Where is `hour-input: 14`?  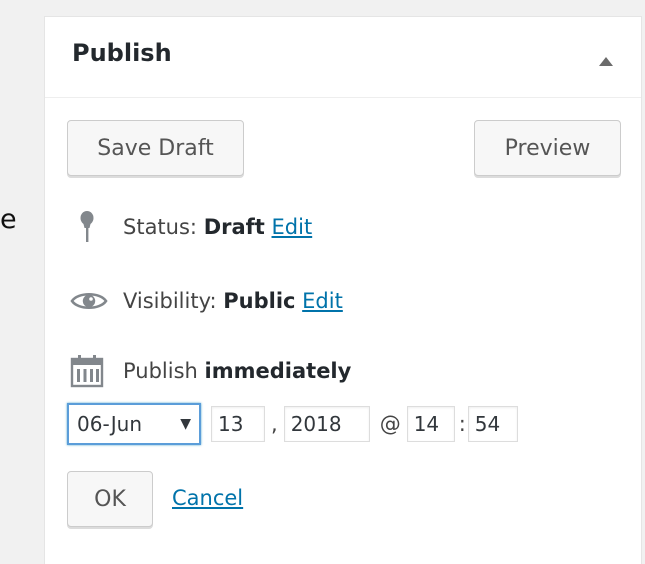 hour-input: 14 is located at coordinates (430, 424).